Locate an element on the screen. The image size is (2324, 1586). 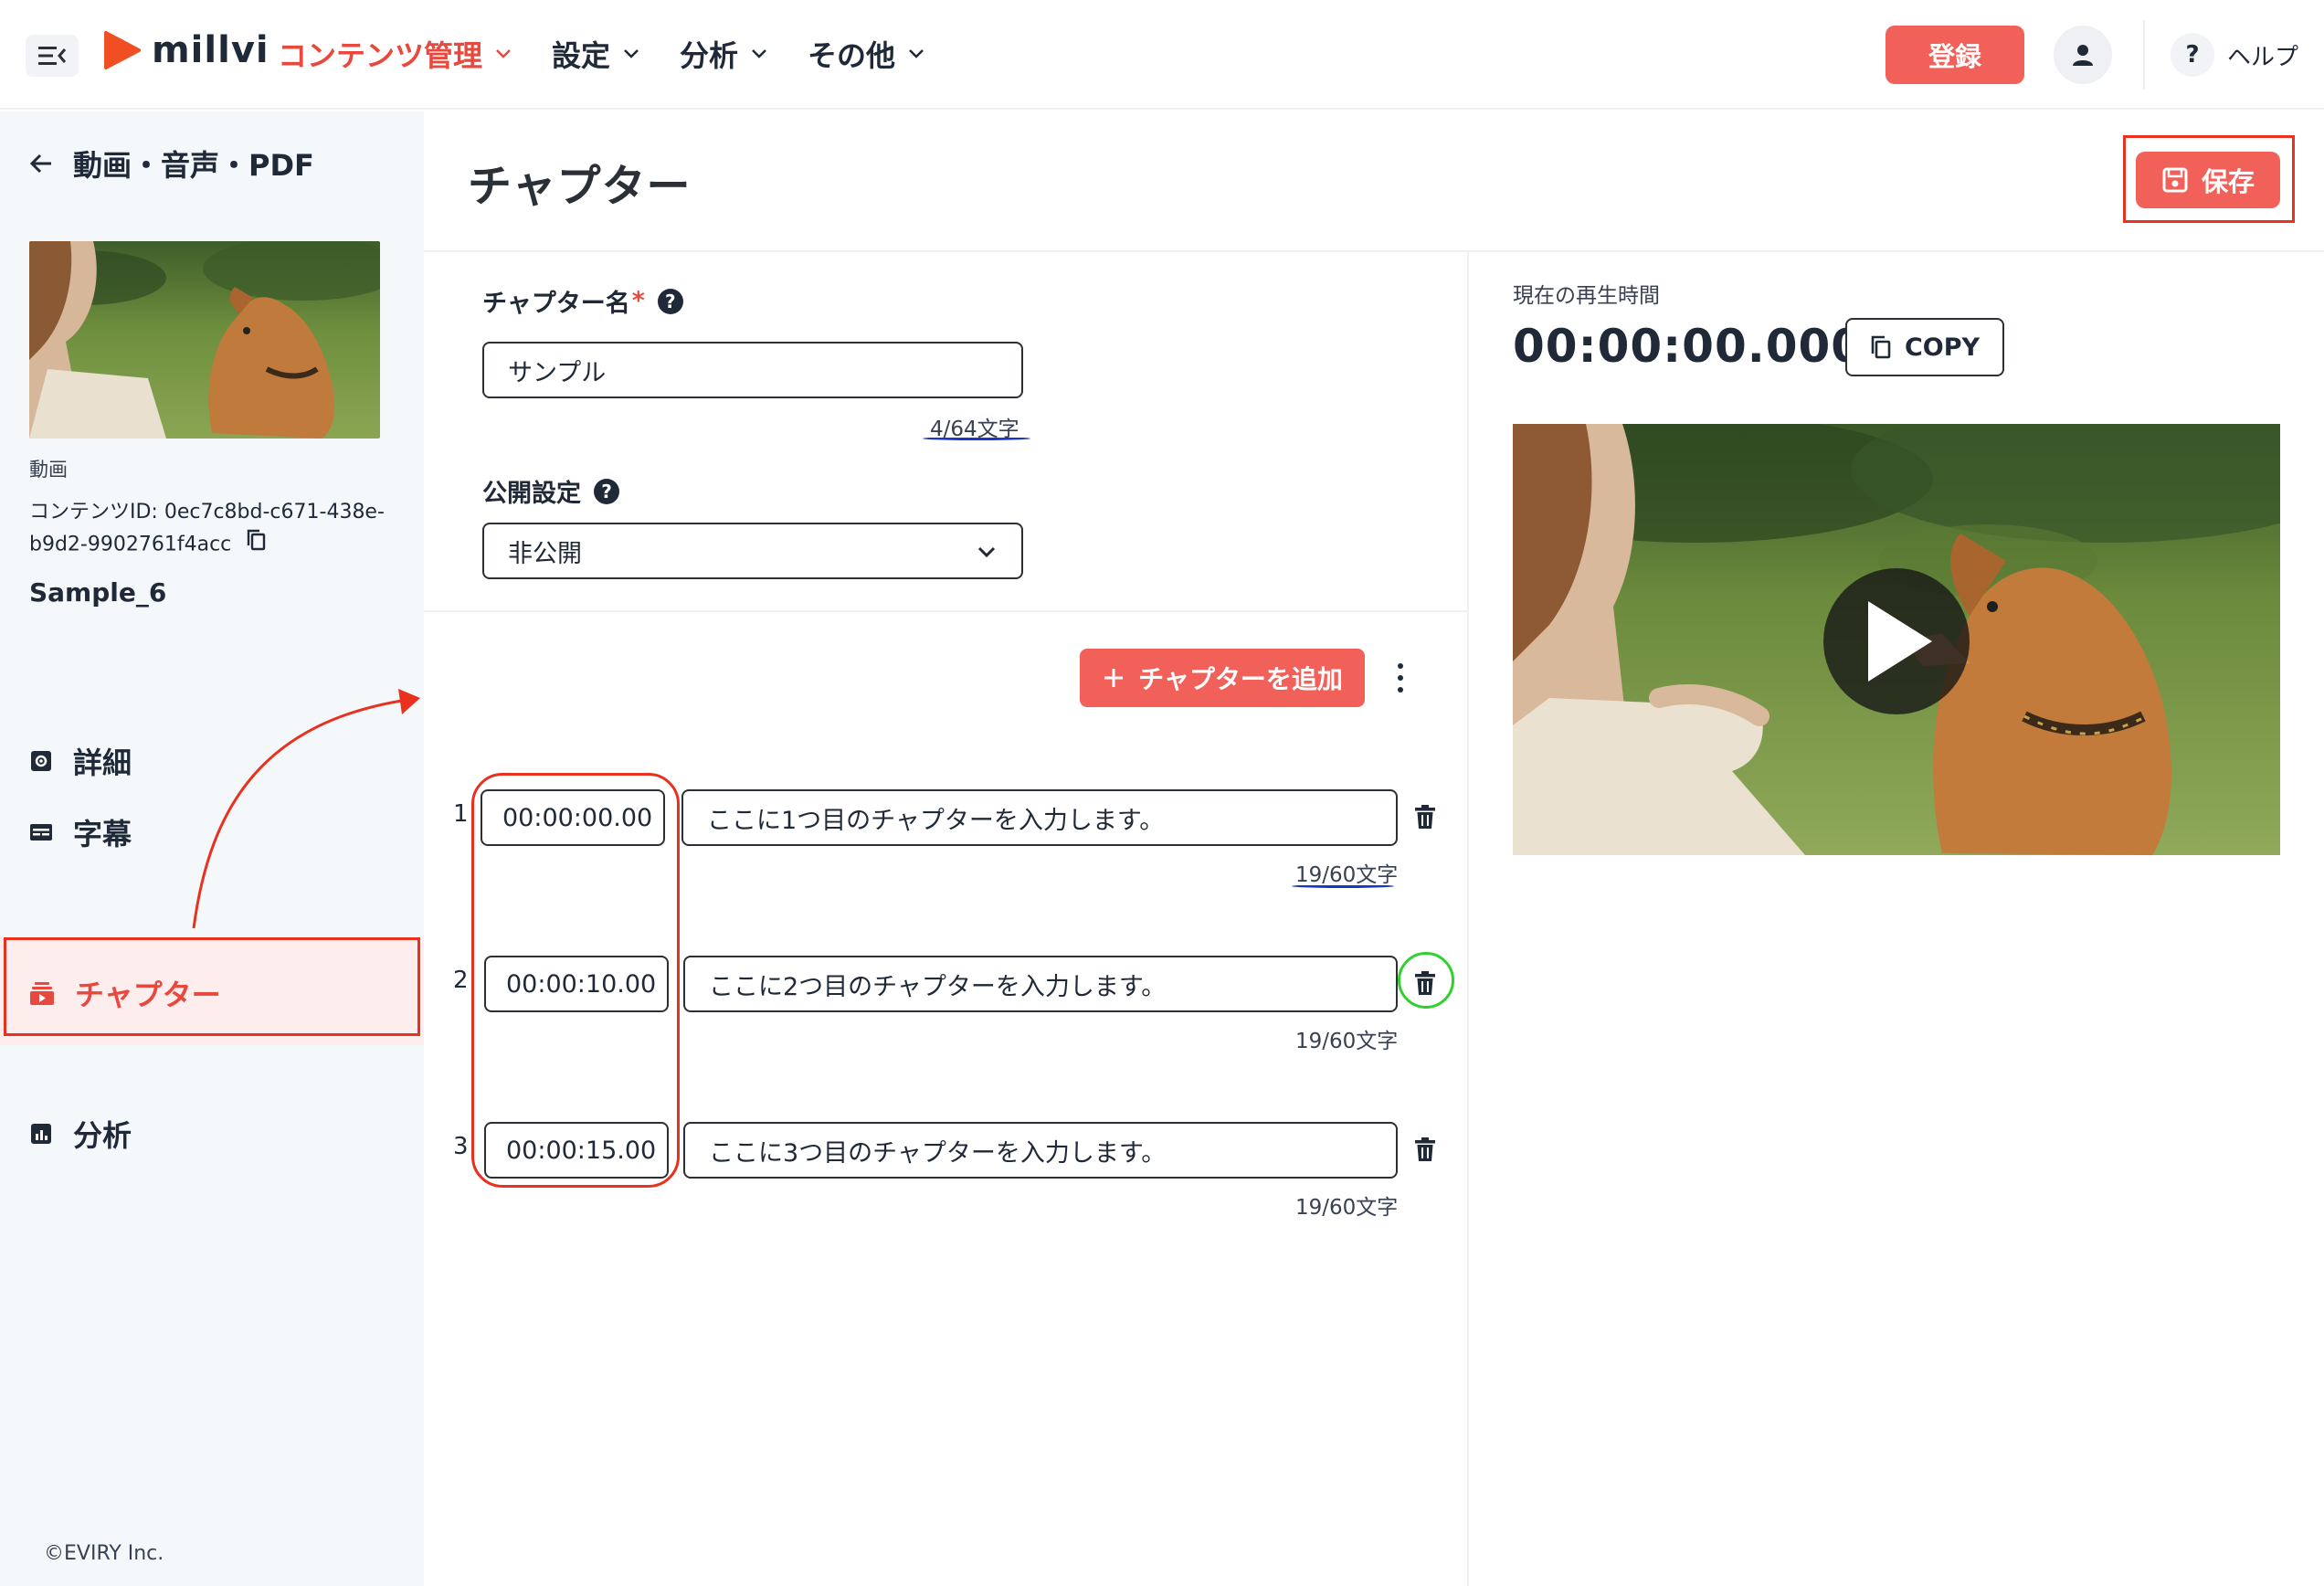
nav-label: 設定 is located at coordinates (581, 55).